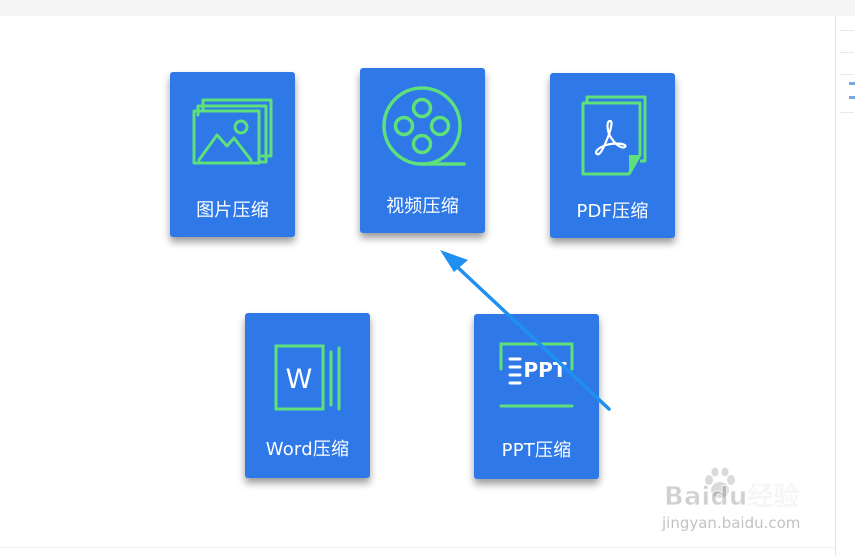 The width and height of the screenshot is (855, 556). What do you see at coordinates (545, 370) in the screenshot?
I see `ppt-glyph: PPT` at bounding box center [545, 370].